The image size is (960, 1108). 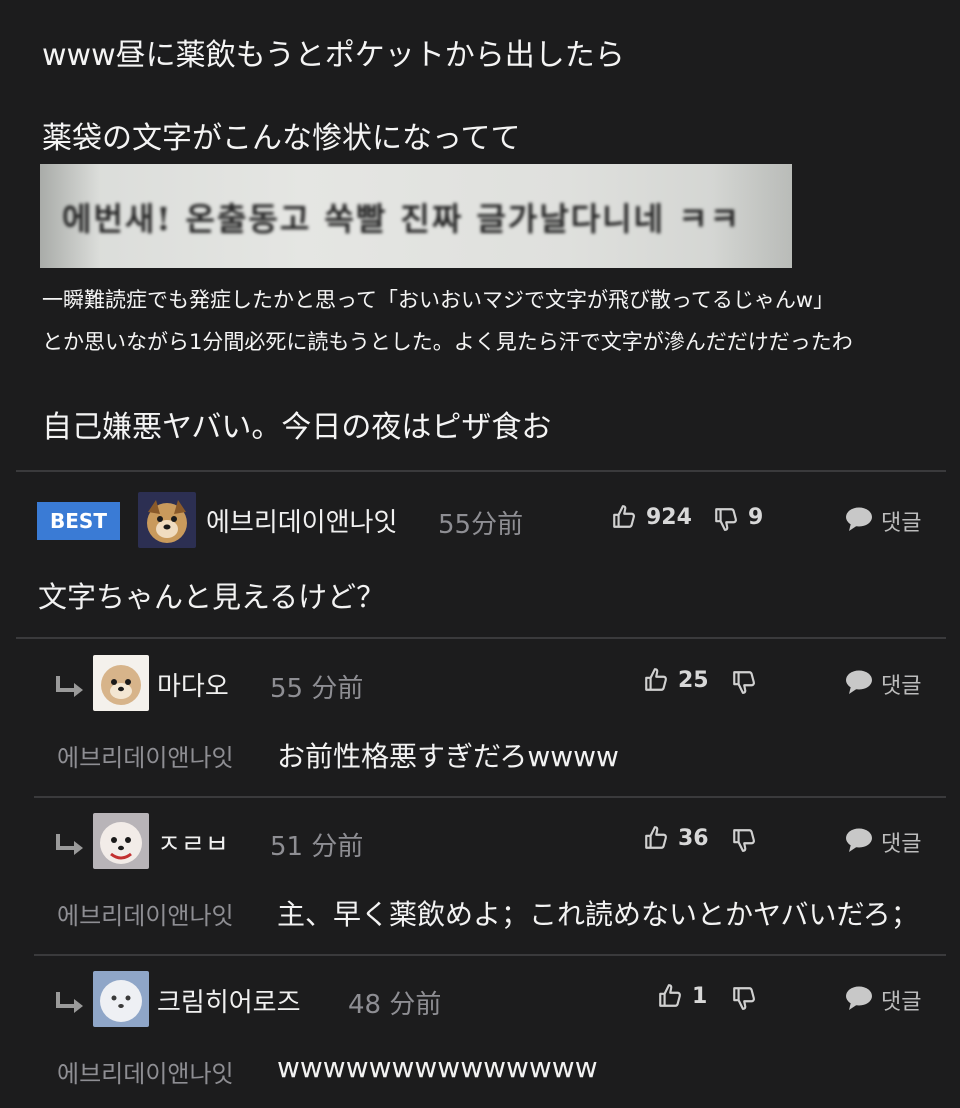 I want to click on like-count: 36, so click(x=693, y=838).